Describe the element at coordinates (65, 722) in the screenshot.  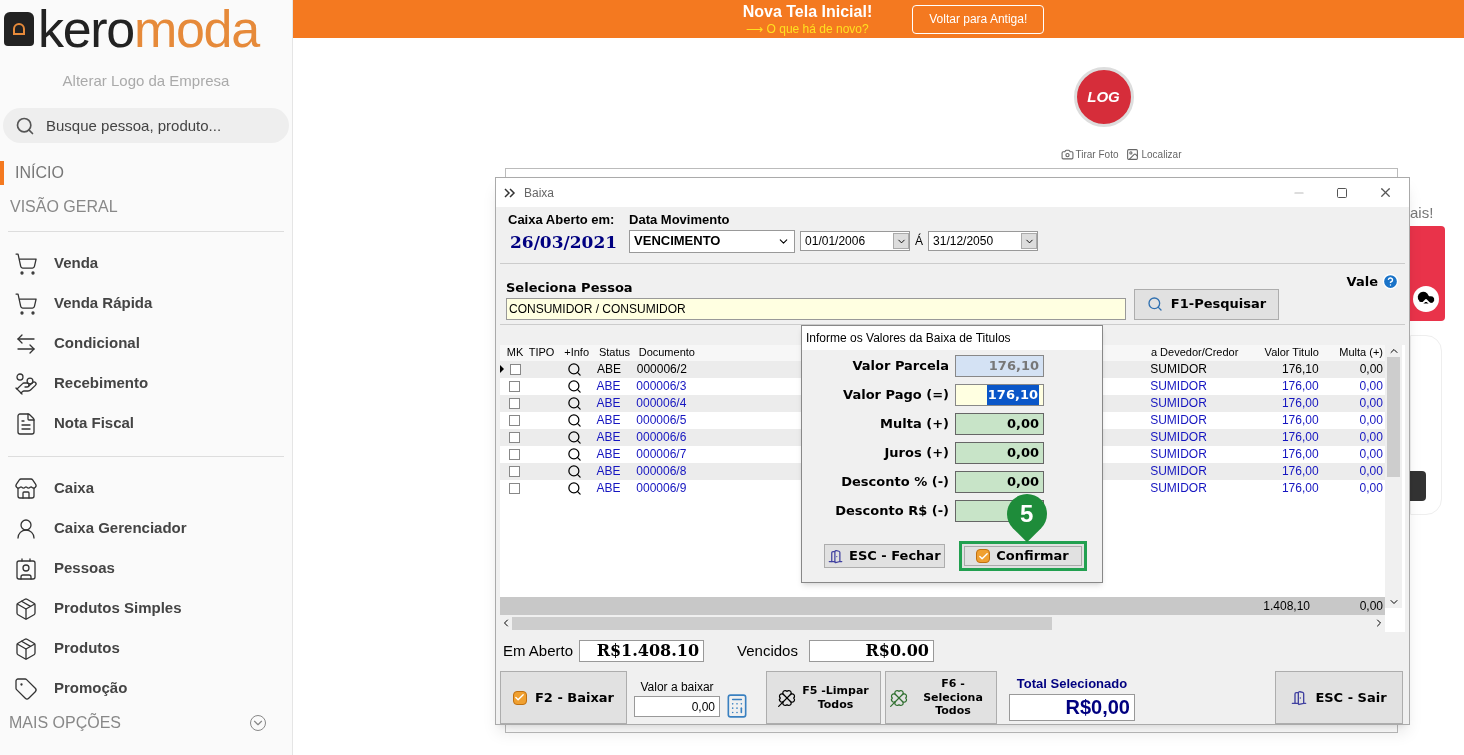
I see `more-options-label: MAIS OPÇÕES` at that location.